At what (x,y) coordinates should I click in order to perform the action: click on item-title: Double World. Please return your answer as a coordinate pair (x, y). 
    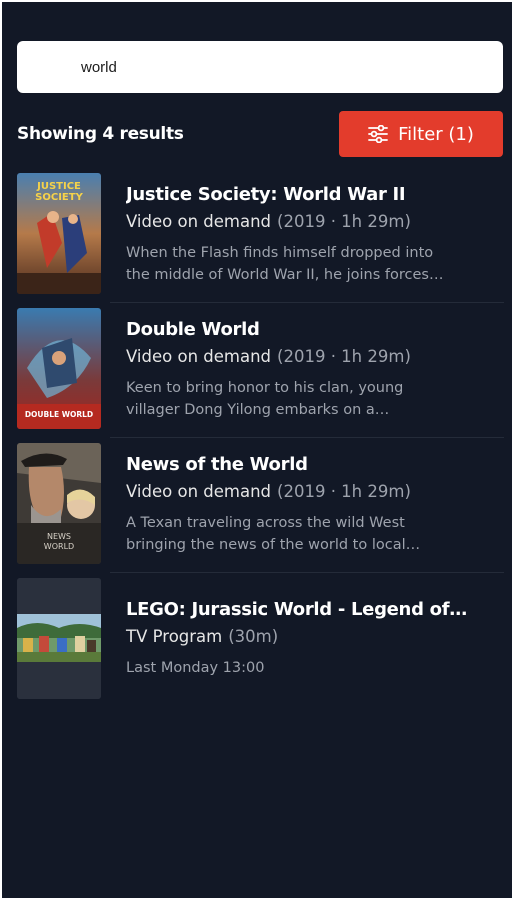
    Looking at the image, I should click on (193, 329).